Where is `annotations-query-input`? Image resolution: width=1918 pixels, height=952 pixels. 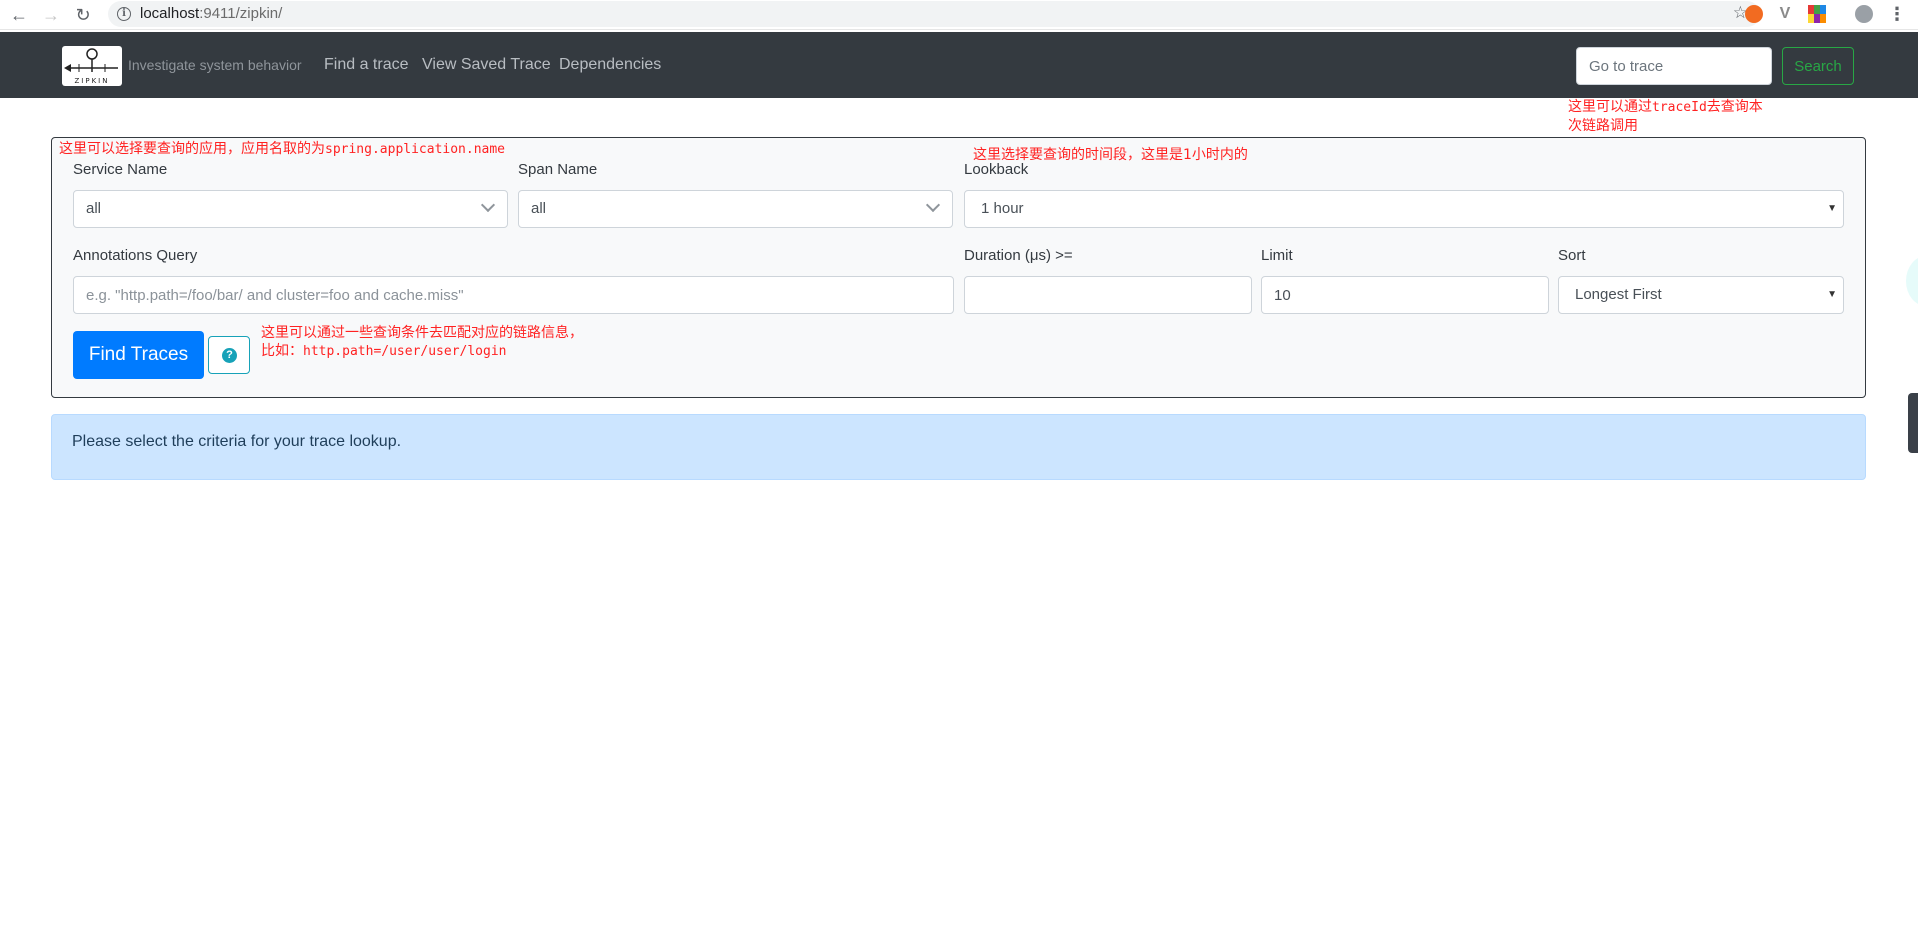 annotations-query-input is located at coordinates (513, 295).